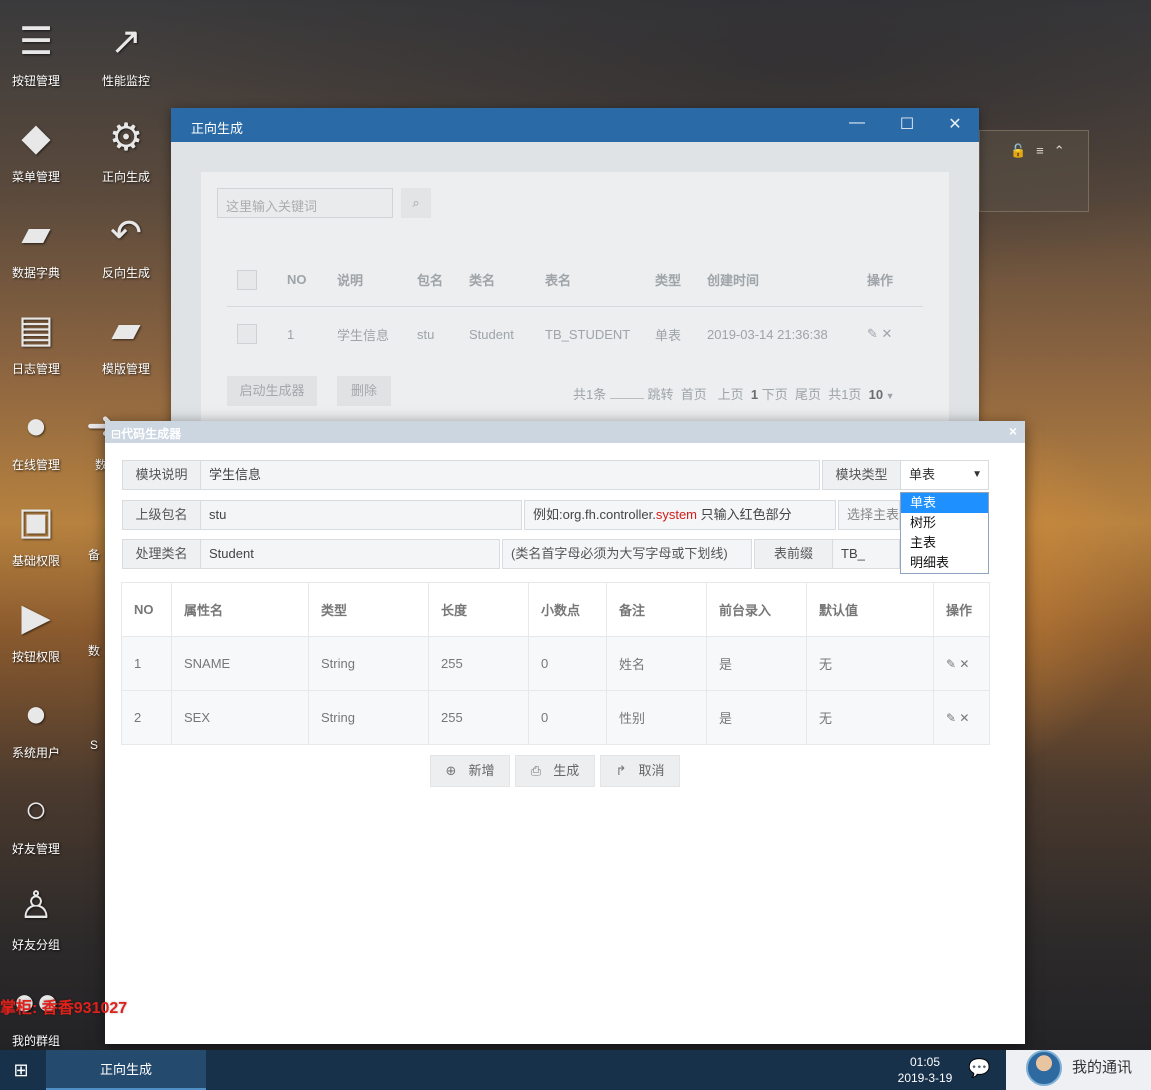 The height and width of the screenshot is (1090, 1151). Describe the element at coordinates (775, 394) in the screenshot. I see `pager-next: 下页` at that location.